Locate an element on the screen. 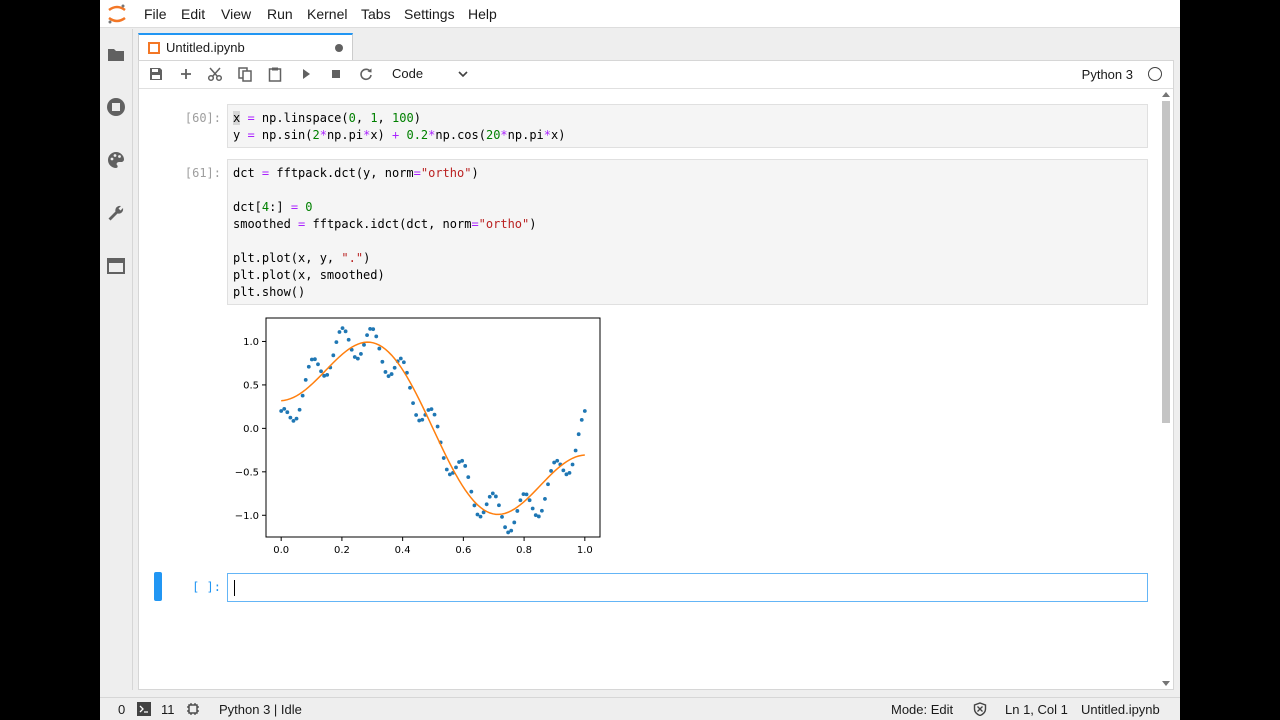 The image size is (1280, 720). x-tick-label: 0.6 is located at coordinates (463, 550).